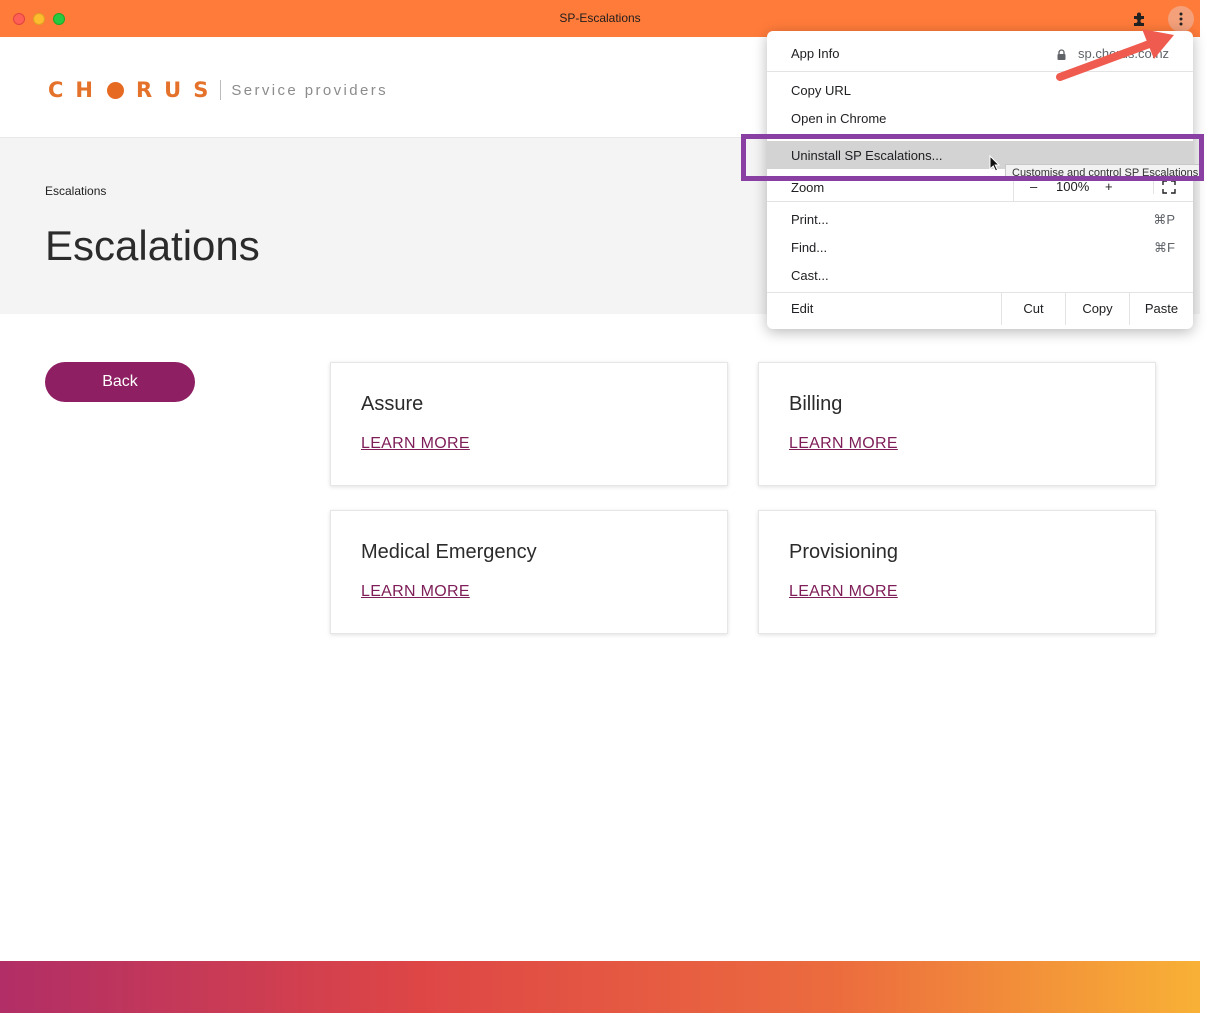 The image size is (1207, 1013). I want to click on footer-gradient-bar, so click(600, 987).